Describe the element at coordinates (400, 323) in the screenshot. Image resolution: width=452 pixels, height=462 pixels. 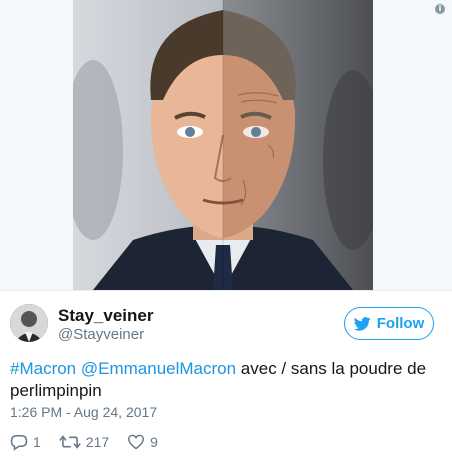
I see `follow-label: Follow` at that location.